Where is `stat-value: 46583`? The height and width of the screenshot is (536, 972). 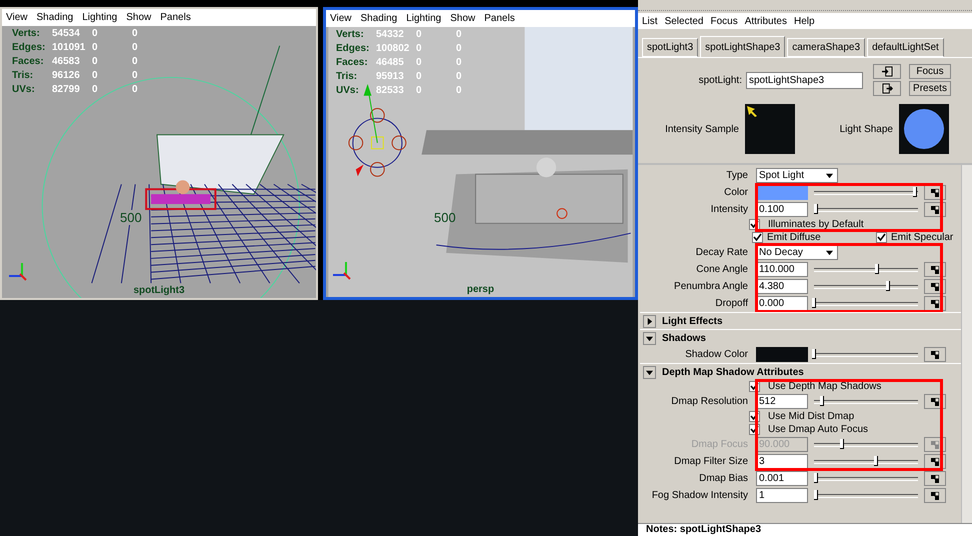 stat-value: 46583 is located at coordinates (66, 61).